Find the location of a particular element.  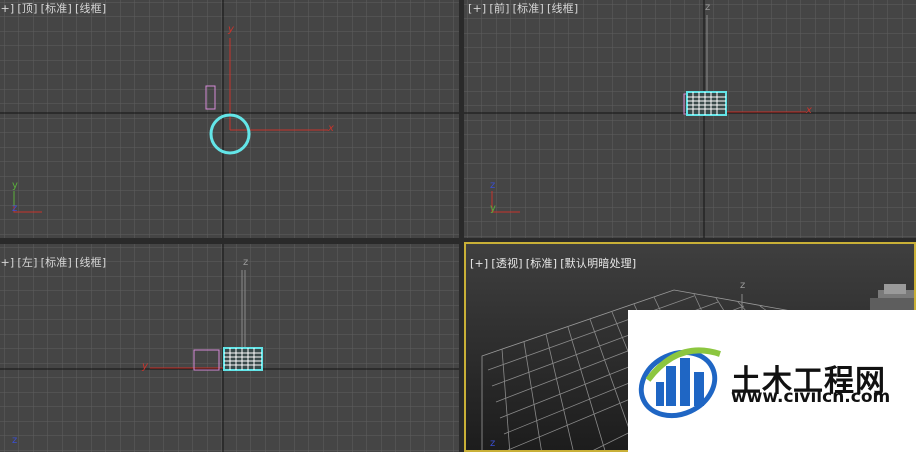

viewport-top-shading-menu: [标准] is located at coordinates (56, 8).